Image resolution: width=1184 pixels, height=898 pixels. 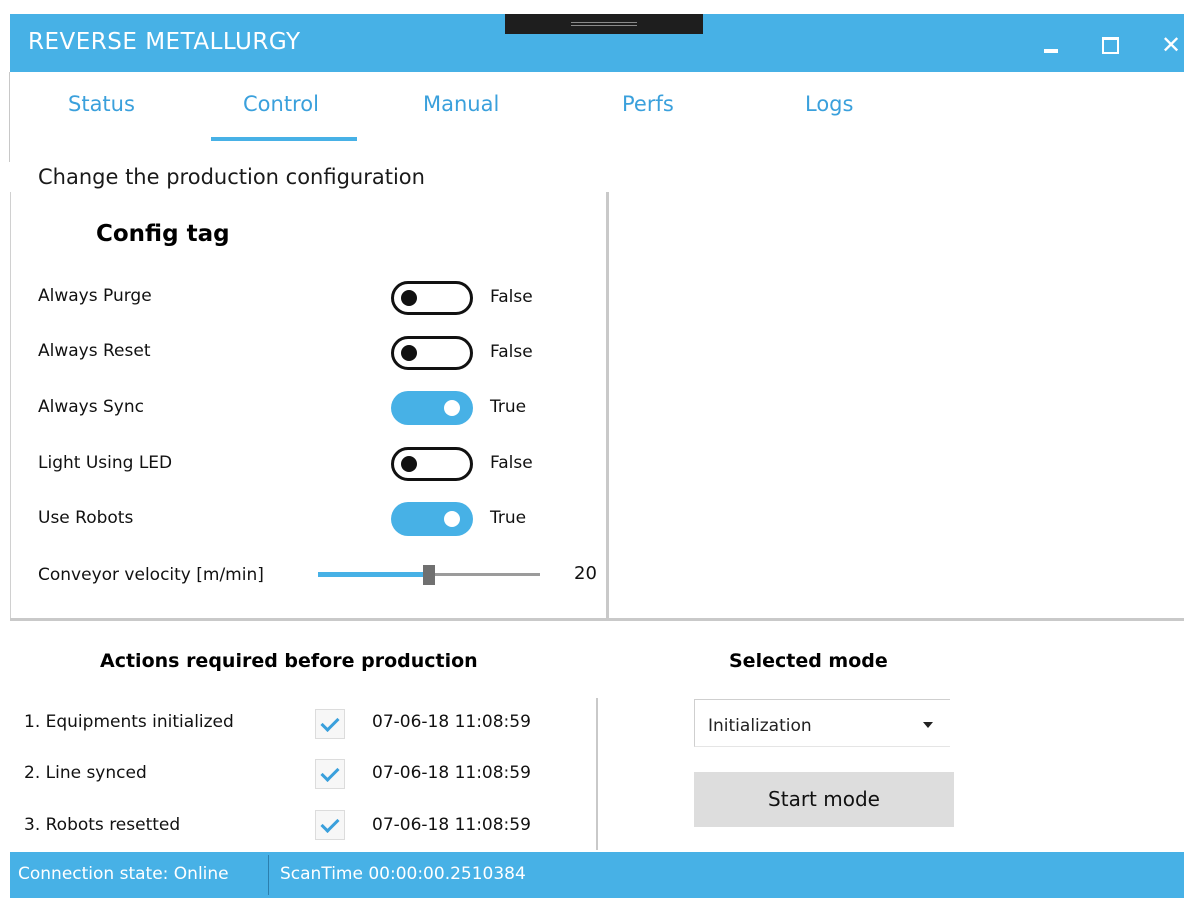 What do you see at coordinates (129, 722) in the screenshot?
I see `action-label: 1. Equipments initialized` at bounding box center [129, 722].